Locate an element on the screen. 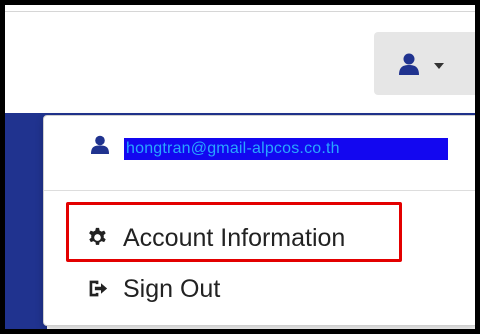 The image size is (480, 334). current-user-row: hongtran@gmail-alpcos.co.th is located at coordinates (259, 147).